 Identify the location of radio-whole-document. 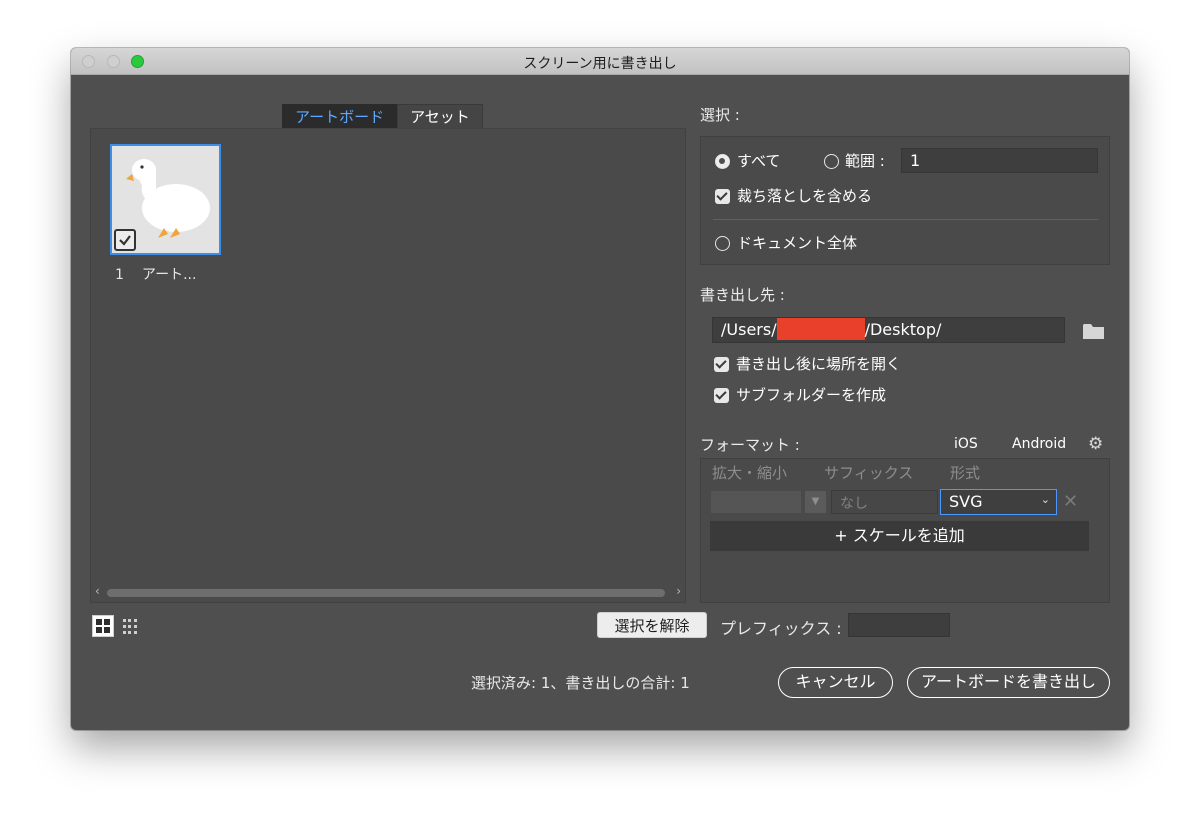
(722, 243).